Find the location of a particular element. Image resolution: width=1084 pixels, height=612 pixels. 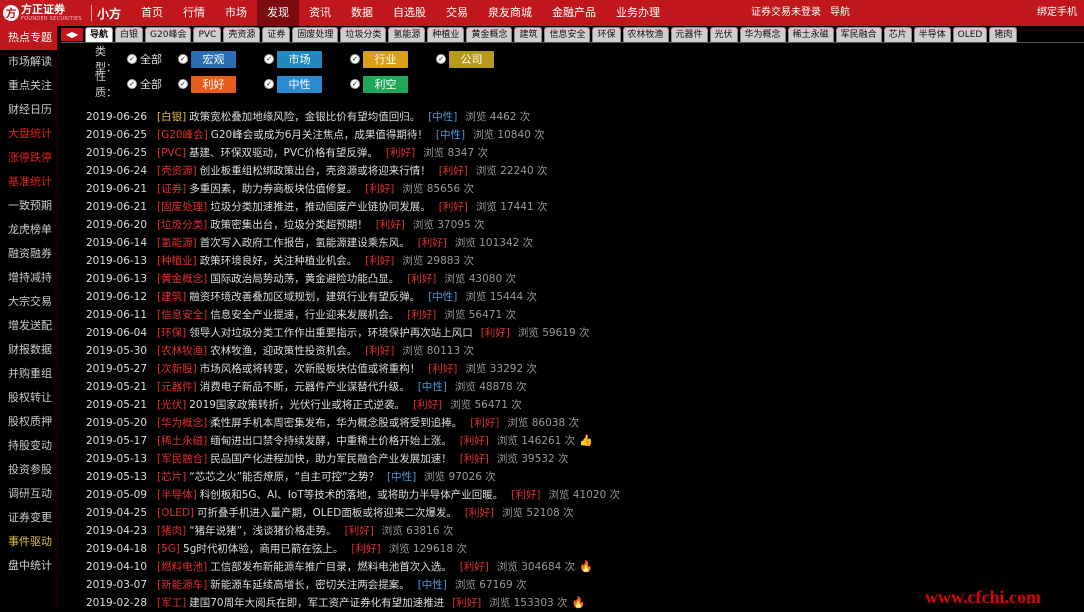

topic-tab: 建筑 is located at coordinates (528, 34).